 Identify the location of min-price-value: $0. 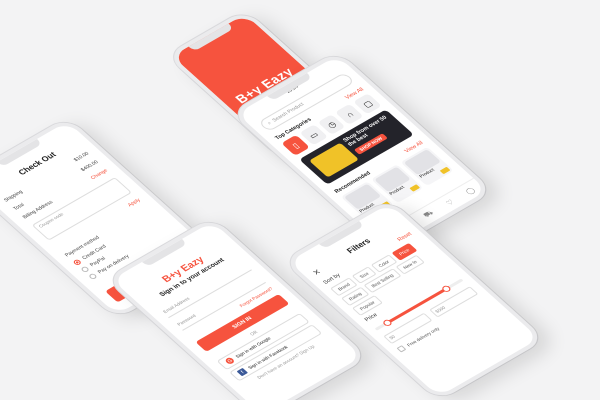
(392, 337).